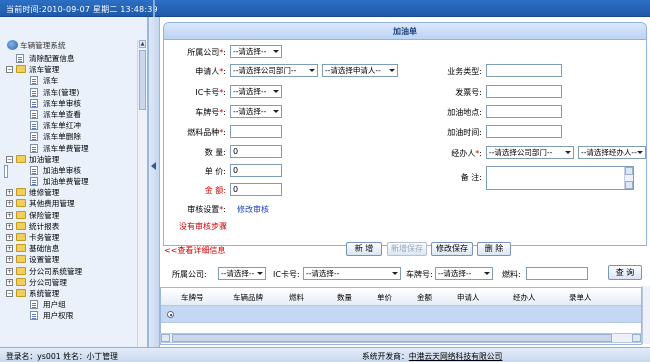  I want to click on applicant-dept-select: --请选择公司部门--, so click(274, 70).